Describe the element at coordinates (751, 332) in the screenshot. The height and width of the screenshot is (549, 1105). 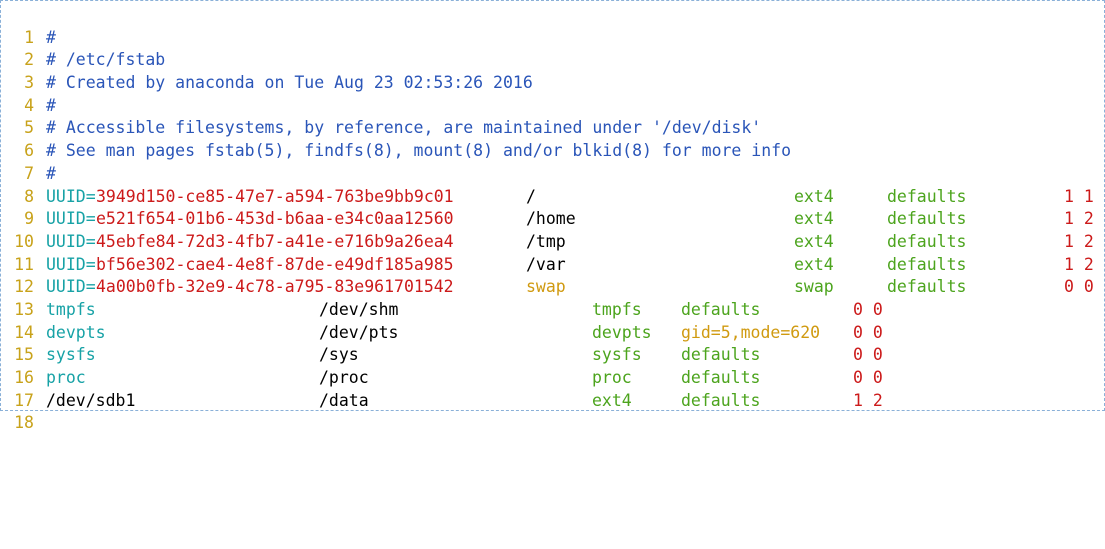
I see `mount-options: gid=5,mode=620` at that location.